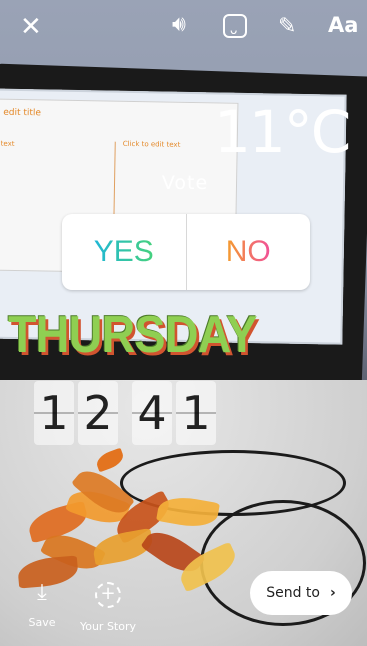 The height and width of the screenshot is (646, 367). I want to click on save-button: ⤓ Save, so click(42, 605).